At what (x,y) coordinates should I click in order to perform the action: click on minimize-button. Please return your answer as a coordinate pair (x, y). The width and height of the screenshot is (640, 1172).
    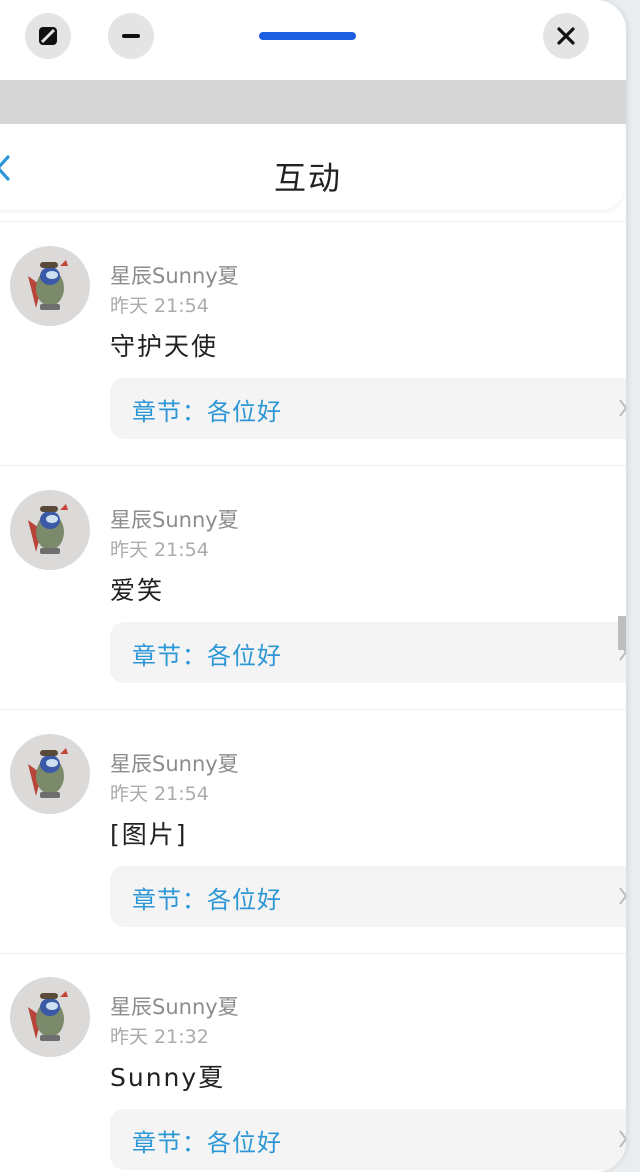
    Looking at the image, I should click on (131, 36).